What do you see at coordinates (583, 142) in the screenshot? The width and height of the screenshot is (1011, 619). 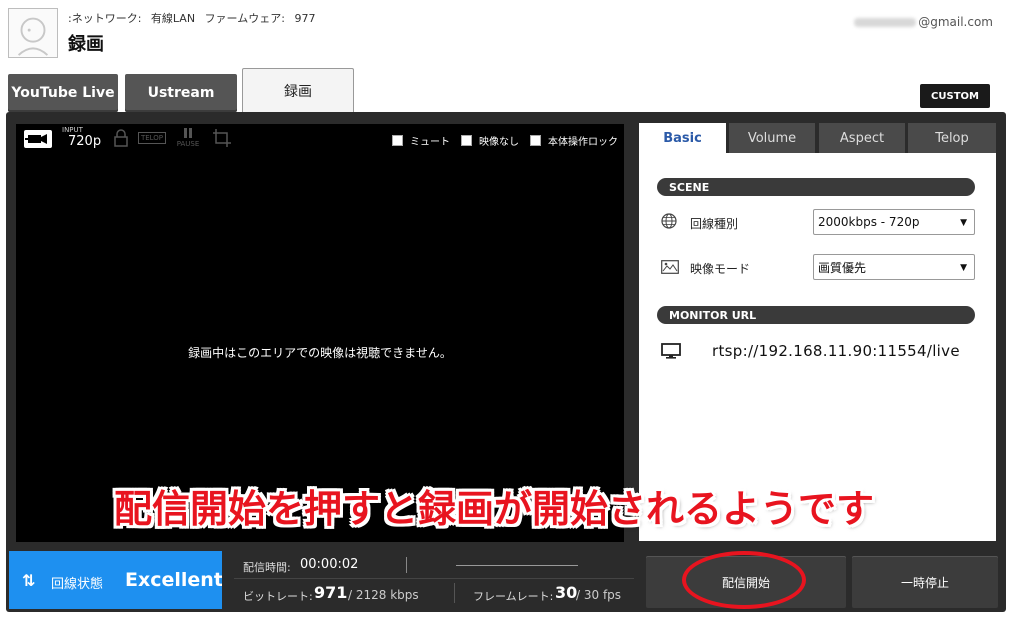 I see `device-lock-label: 本体操作ロック` at bounding box center [583, 142].